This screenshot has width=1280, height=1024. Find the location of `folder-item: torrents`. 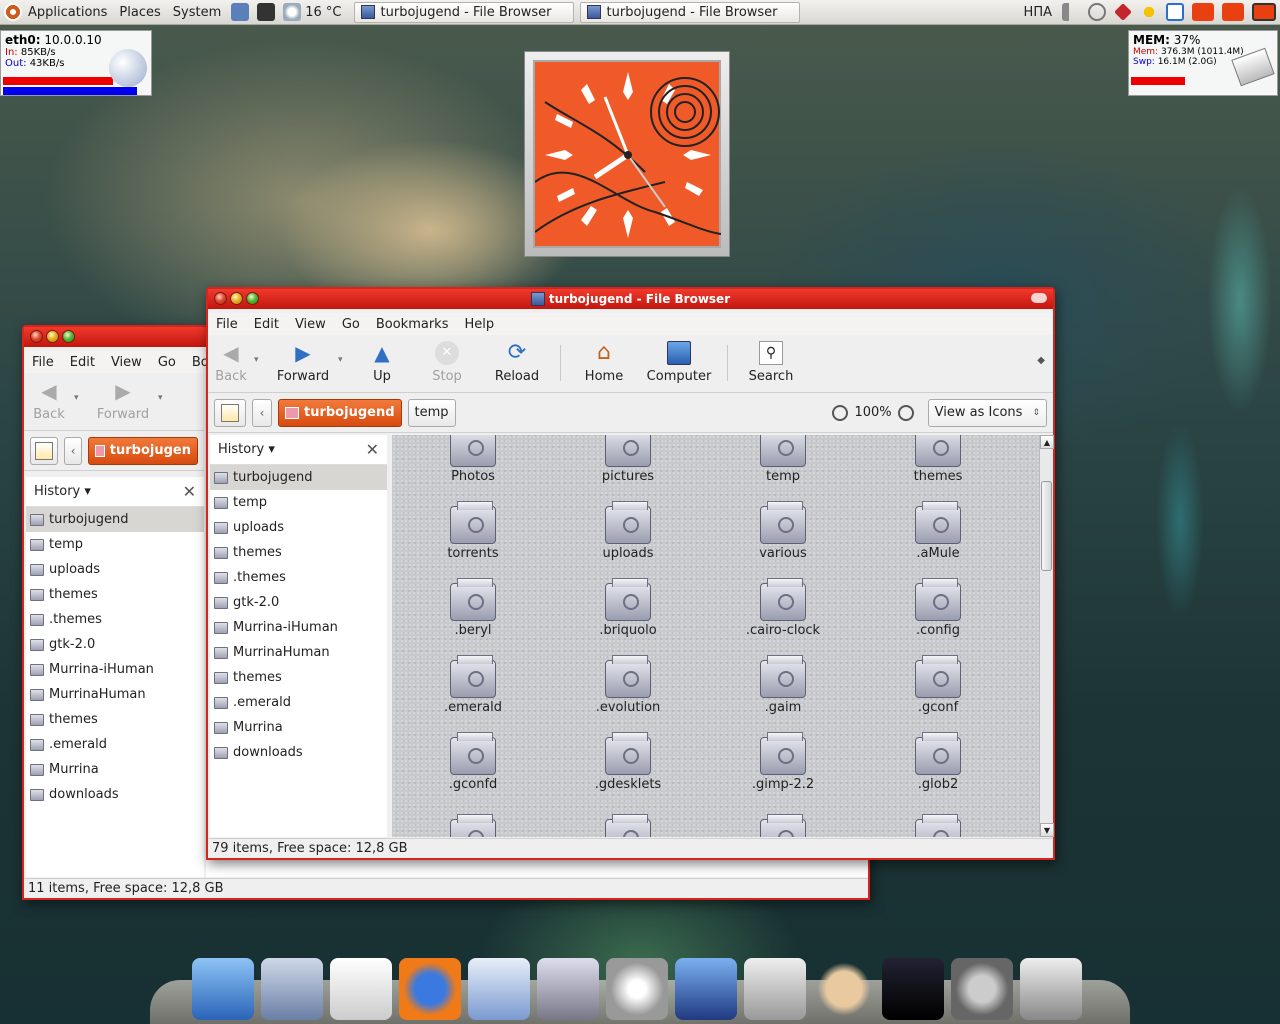

folder-item: torrents is located at coordinates (473, 531).